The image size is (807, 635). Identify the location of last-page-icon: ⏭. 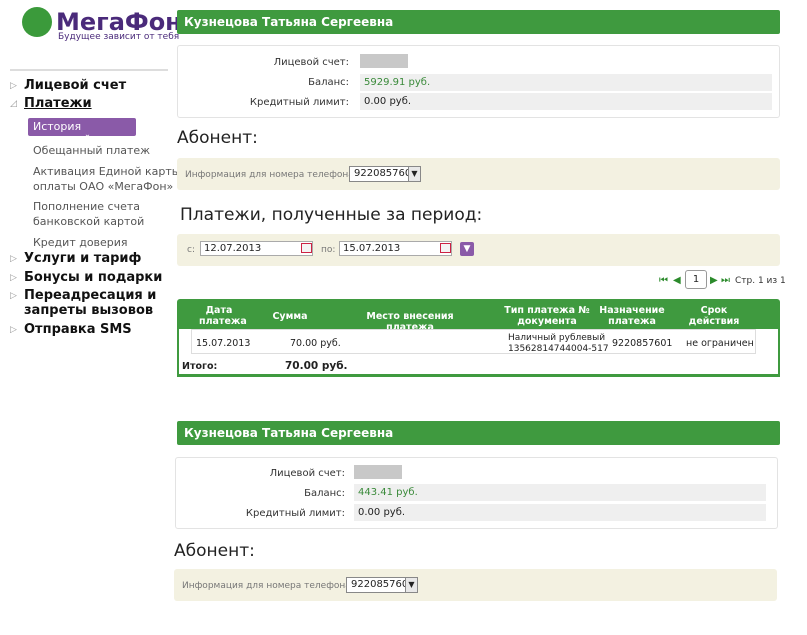
(725, 280).